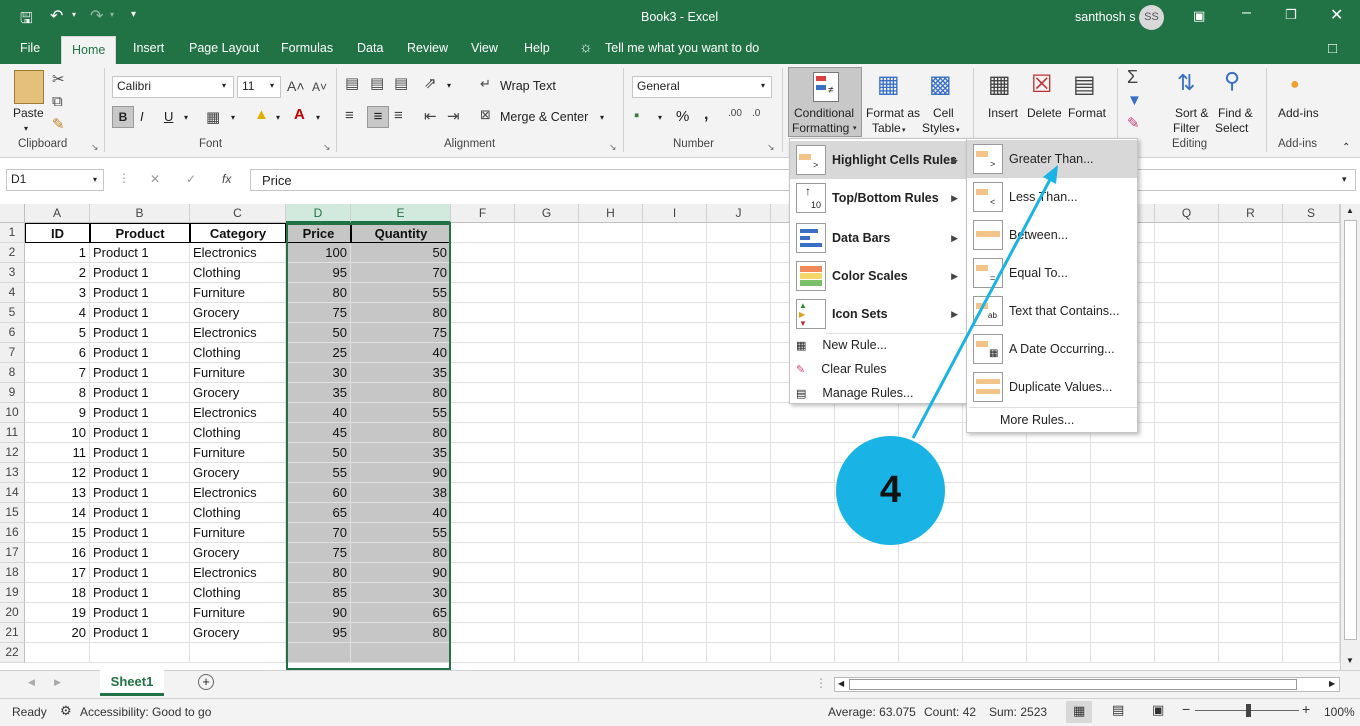  Describe the element at coordinates (95, 147) in the screenshot. I see `clipboard-launcher-icon: ↘` at that location.